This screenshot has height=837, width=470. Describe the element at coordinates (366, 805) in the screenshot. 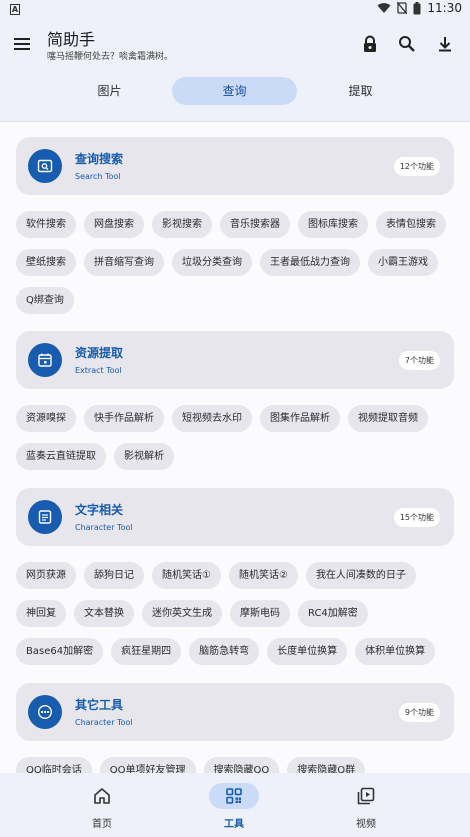

I see `nav-video: 视频` at that location.